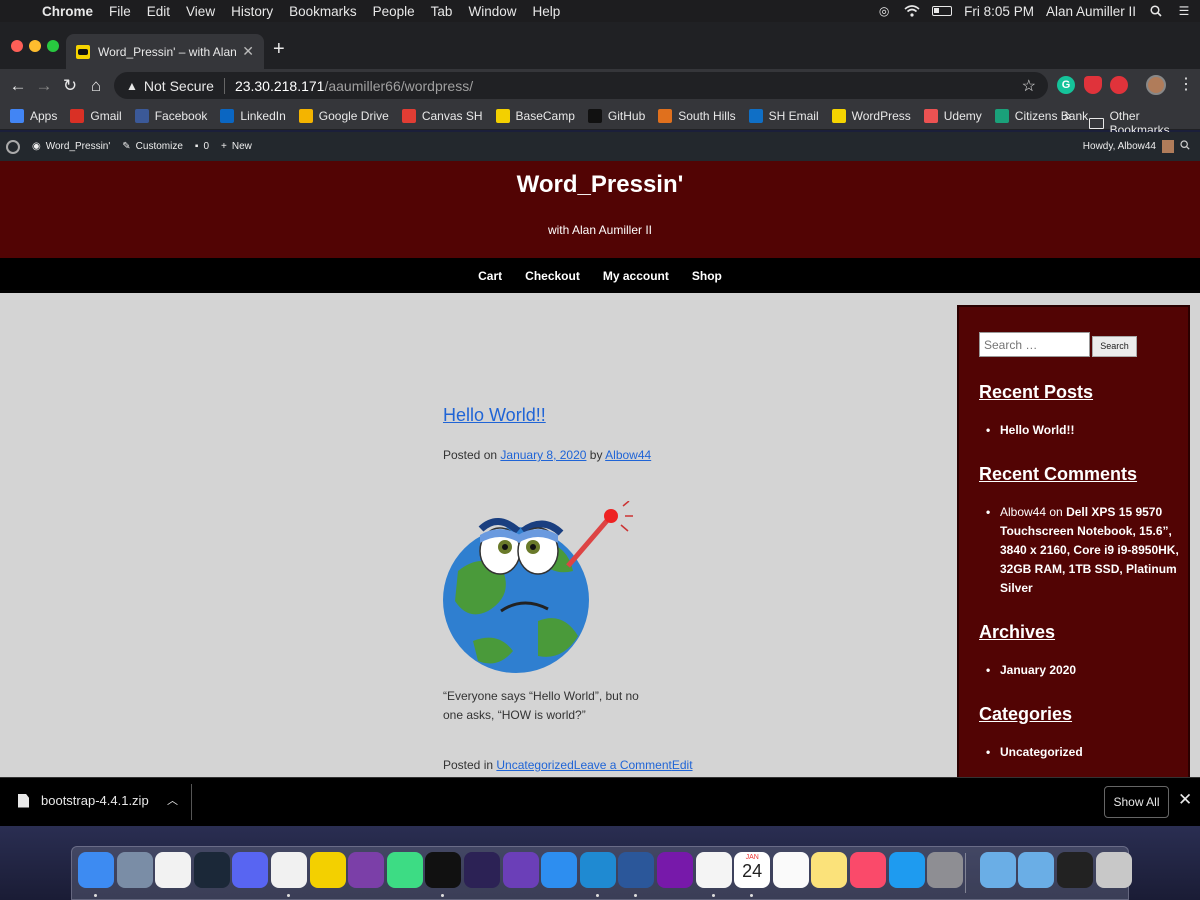  I want to click on adblock-shield-extension-icon, so click(1093, 85).